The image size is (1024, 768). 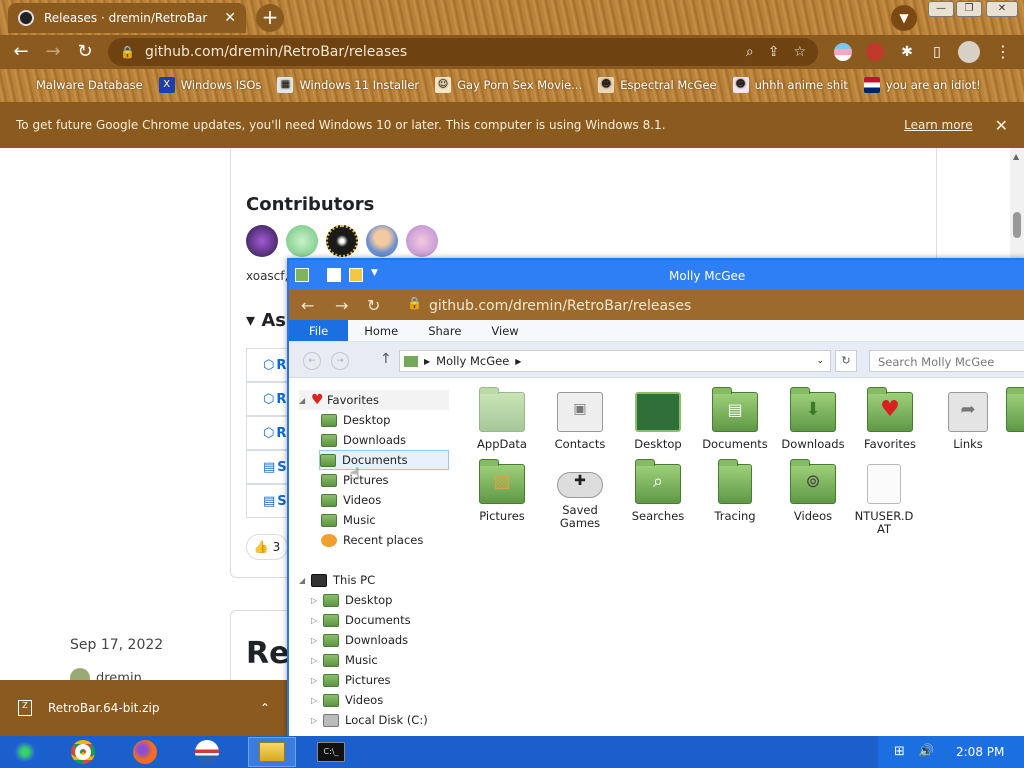 What do you see at coordinates (21, 52) in the screenshot?
I see `back-arrow-icon: ←` at bounding box center [21, 52].